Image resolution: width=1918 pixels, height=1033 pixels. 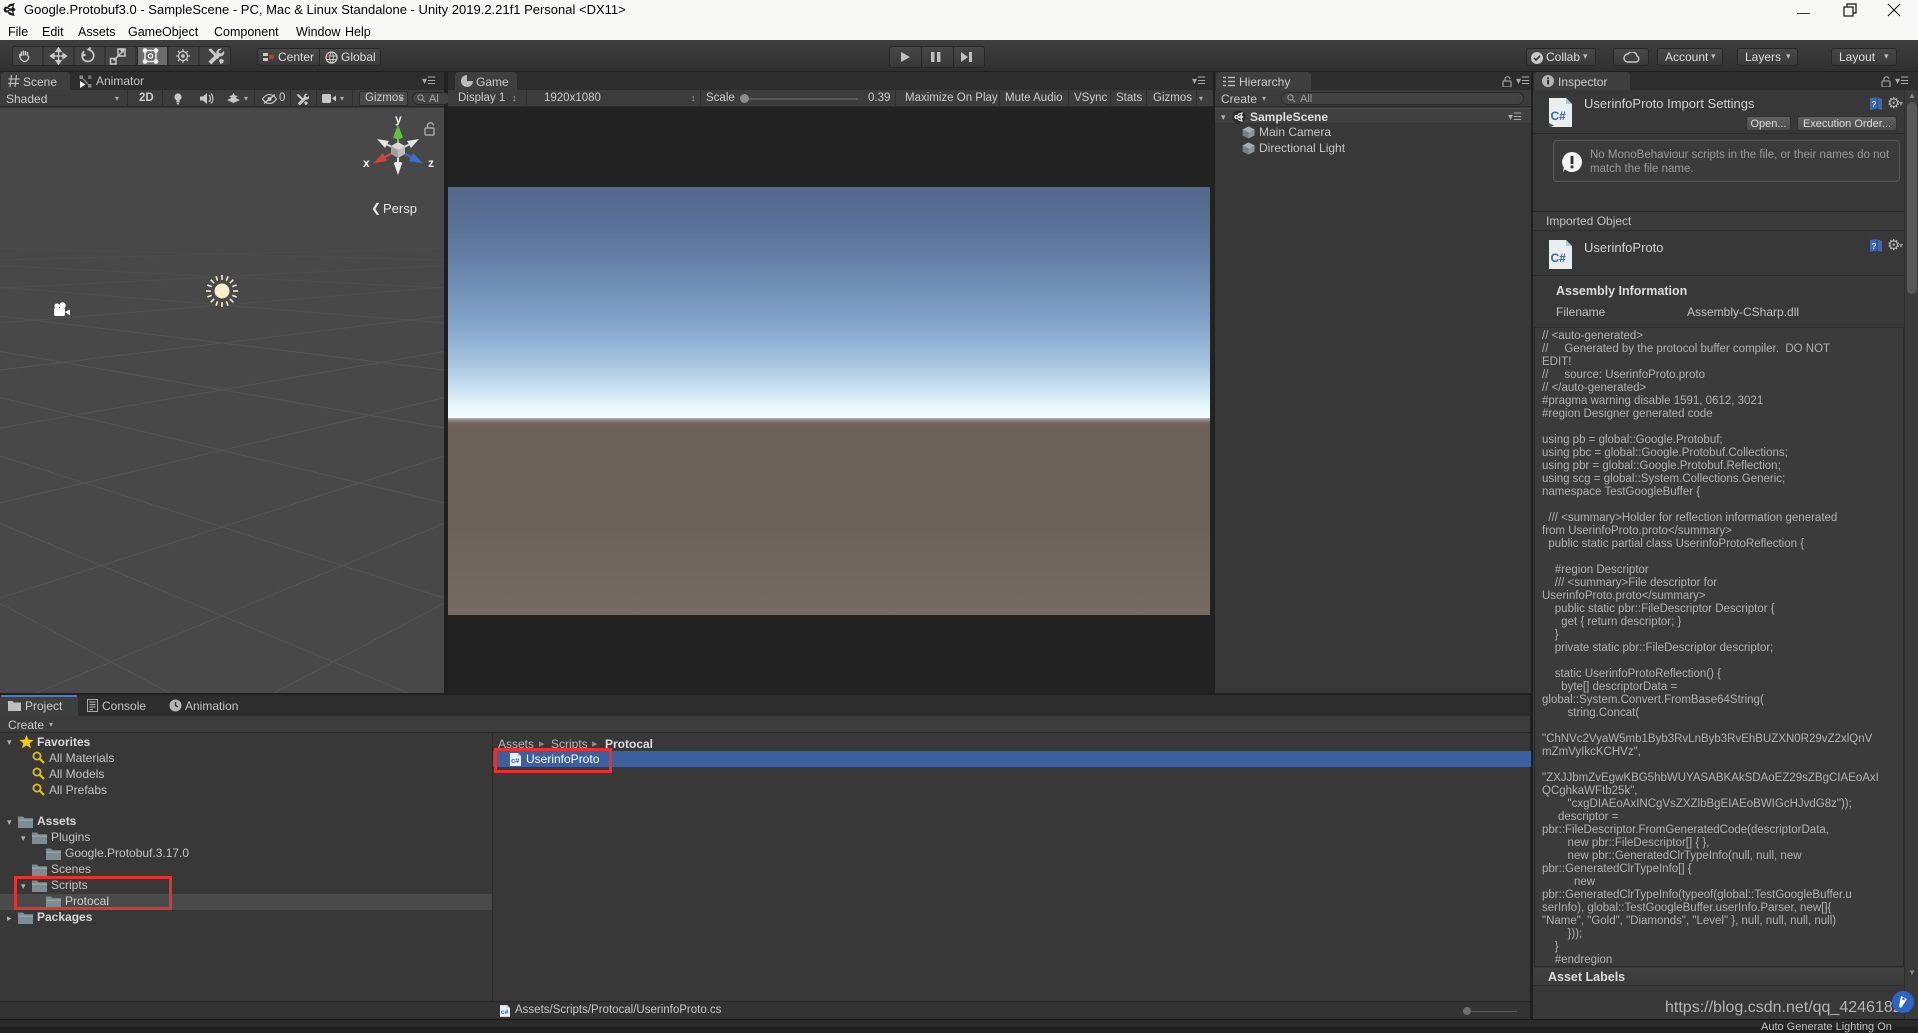 I want to click on svg-text: x, so click(x=366, y=163).